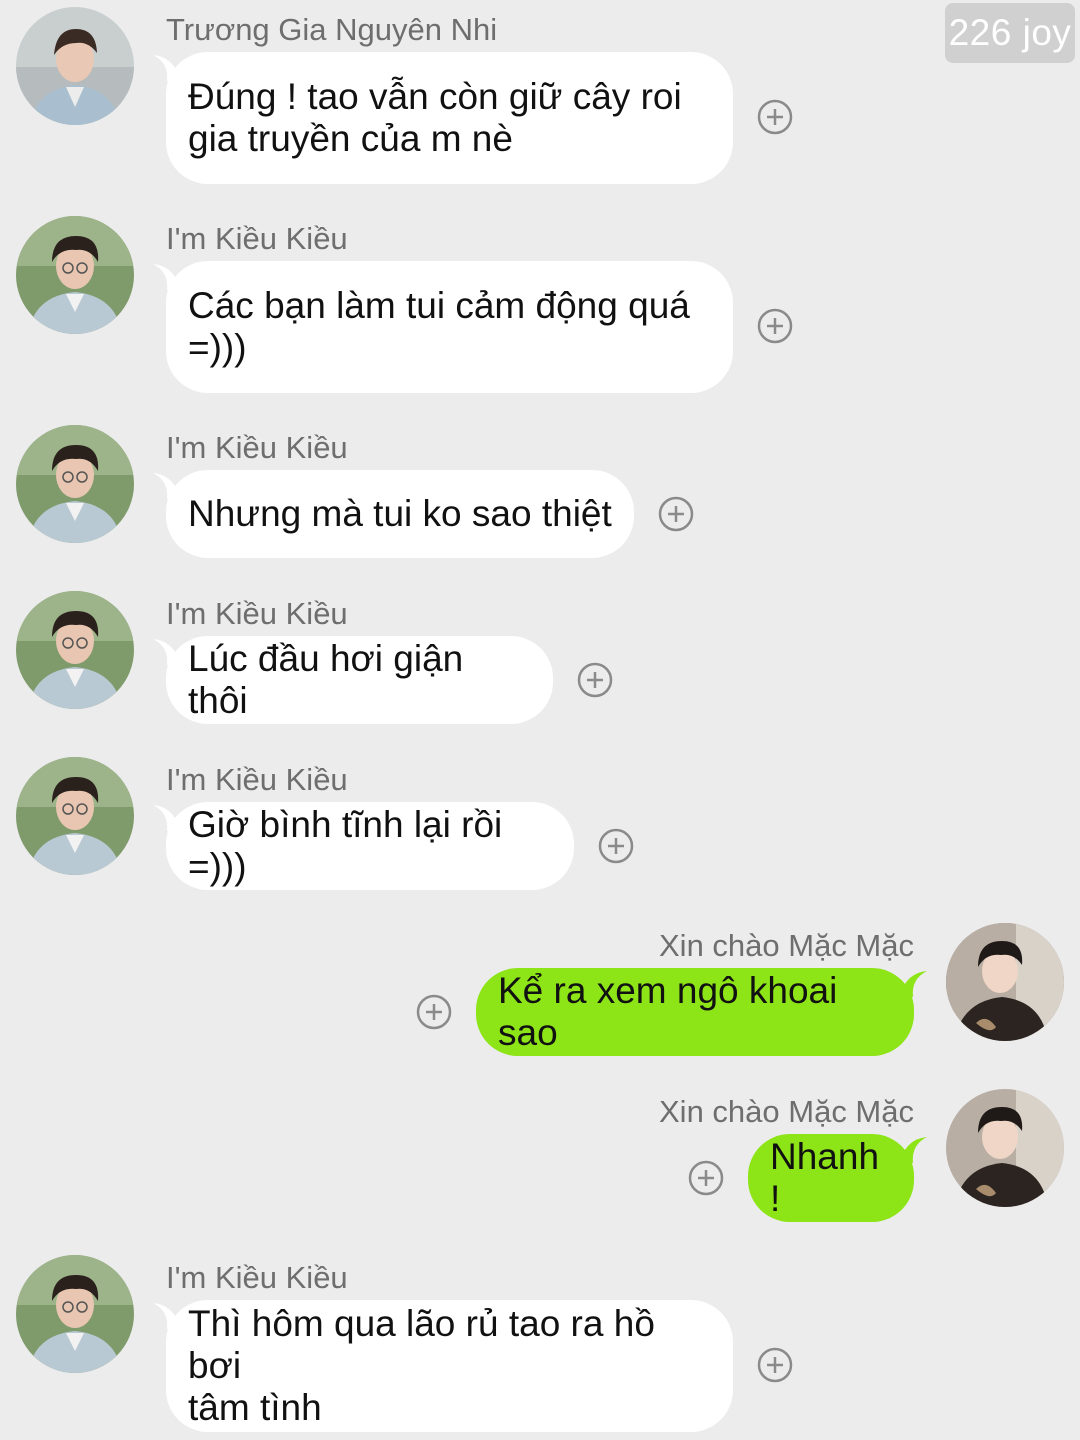  Describe the element at coordinates (350, 138) in the screenshot. I see `message-text-line: gia truyền của m nè` at that location.